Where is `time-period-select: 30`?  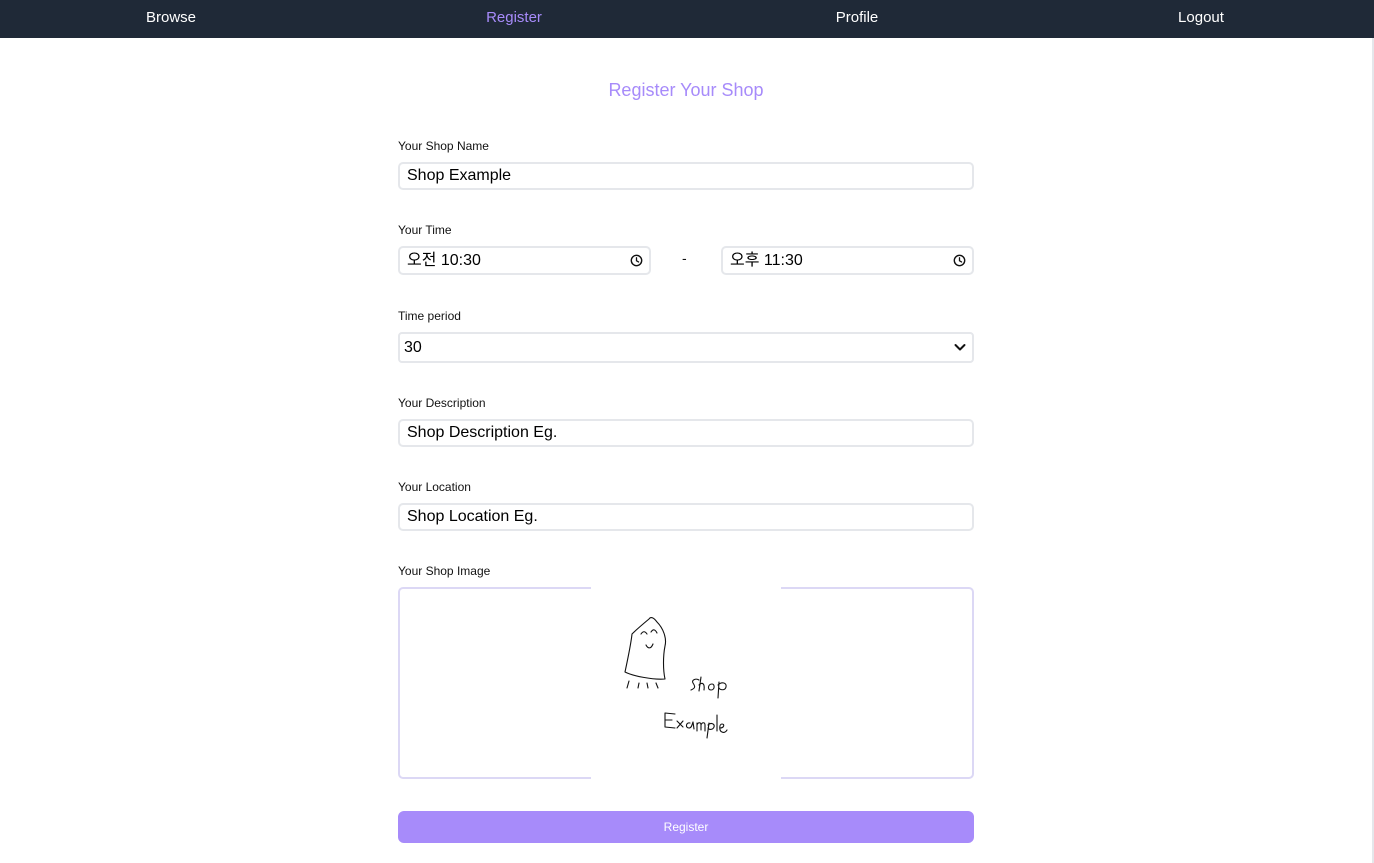 time-period-select: 30 is located at coordinates (686, 347).